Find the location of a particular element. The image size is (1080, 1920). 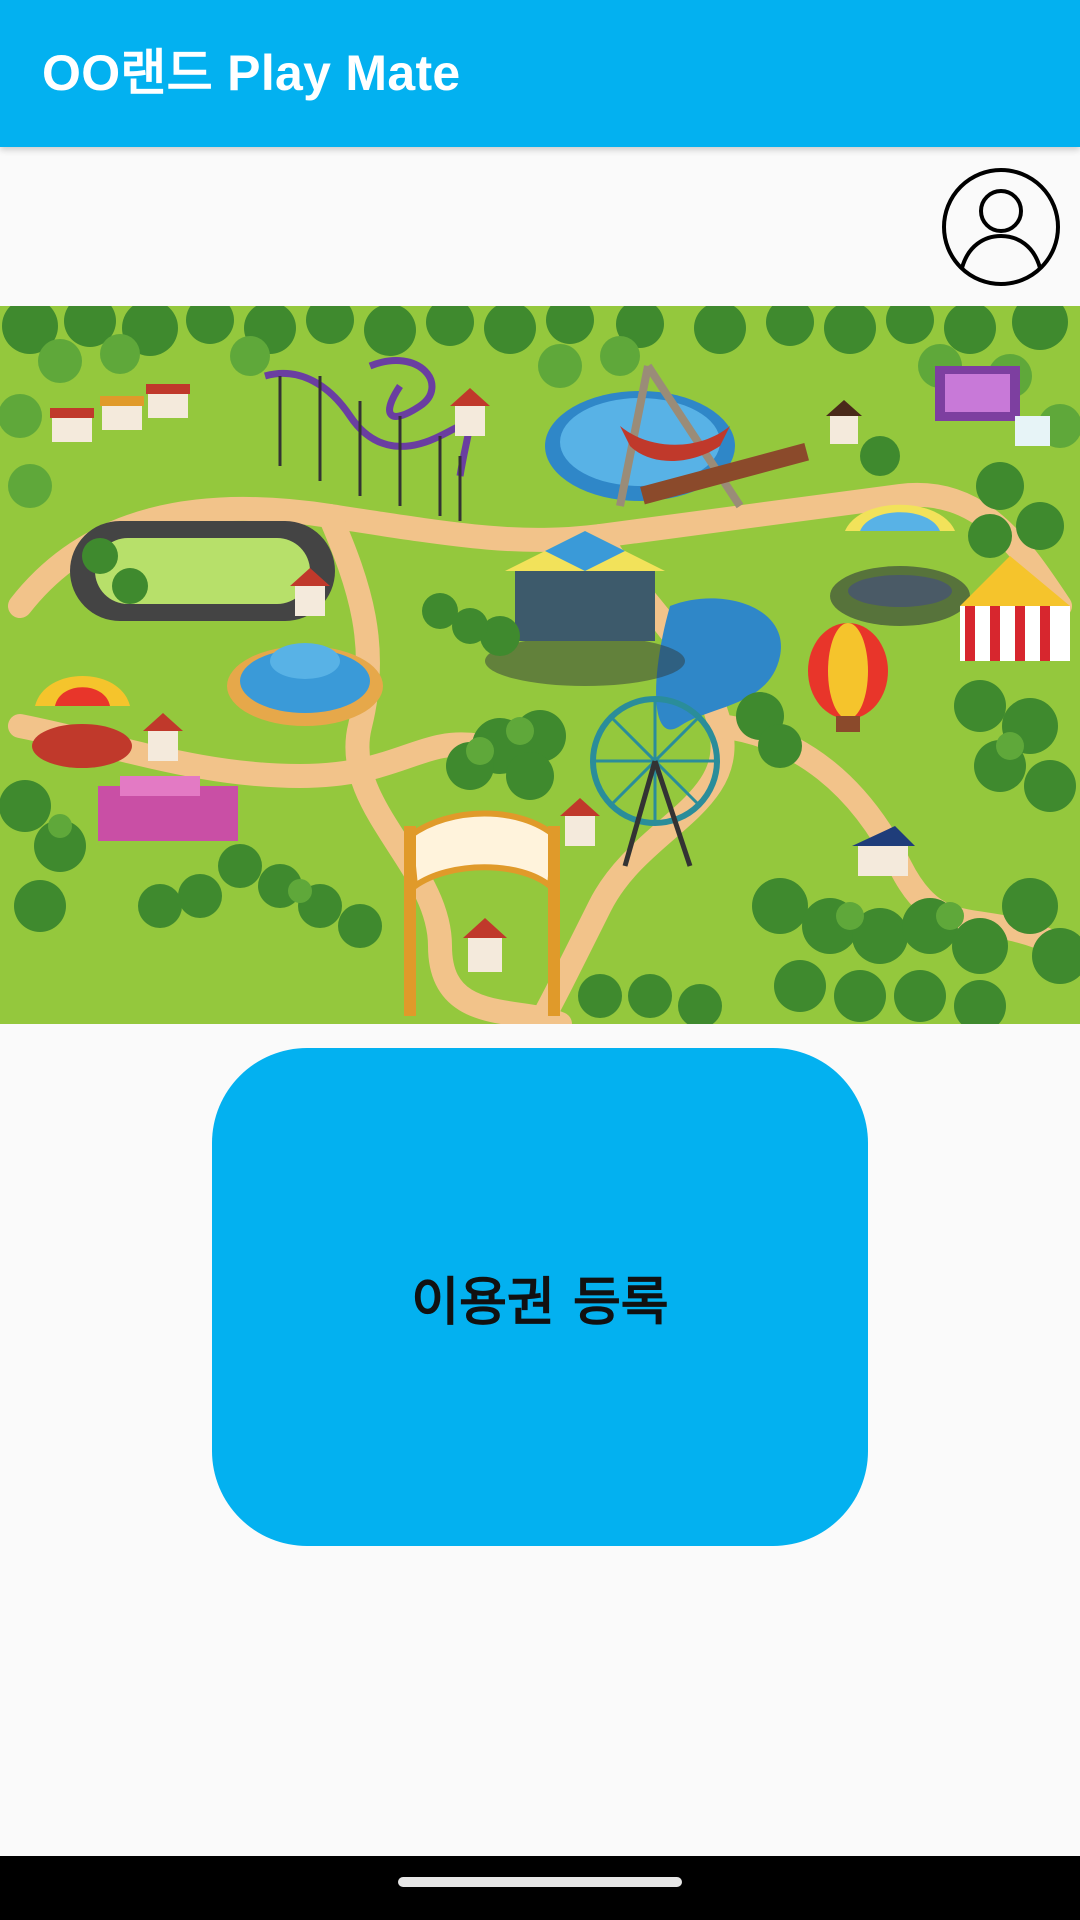

register-pass-label: 이용권 등록 is located at coordinates (540, 1302).